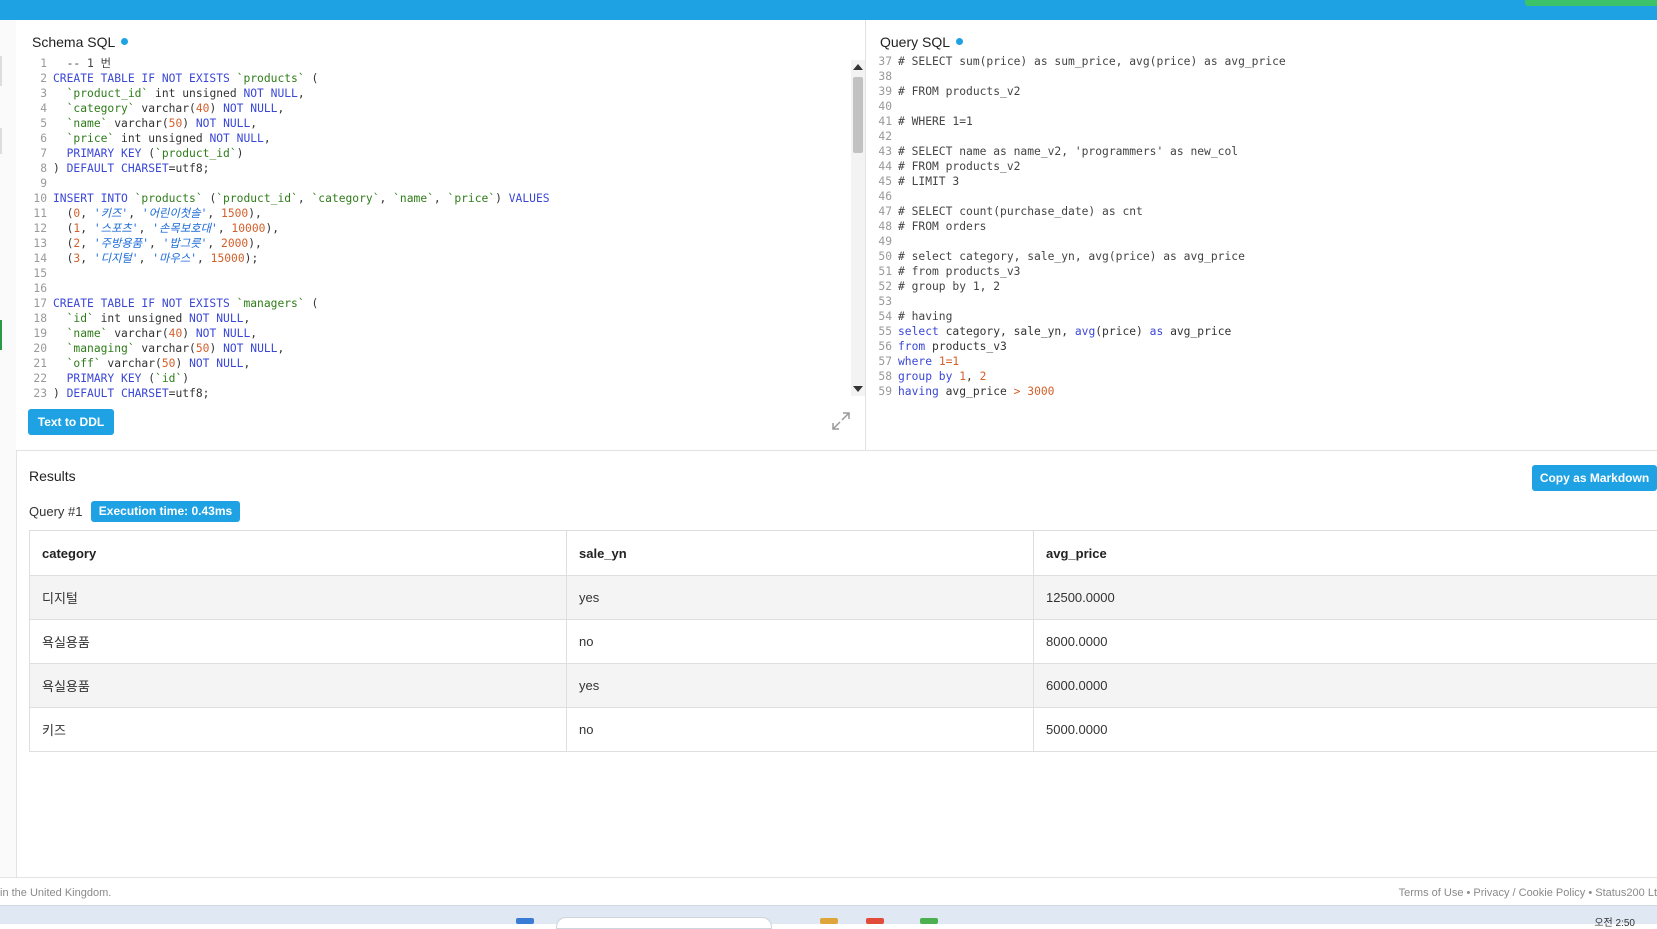  Describe the element at coordinates (433, 78) in the screenshot. I see `code-line: 2CREATE TABLE IF NOT EXISTS `products` (` at that location.